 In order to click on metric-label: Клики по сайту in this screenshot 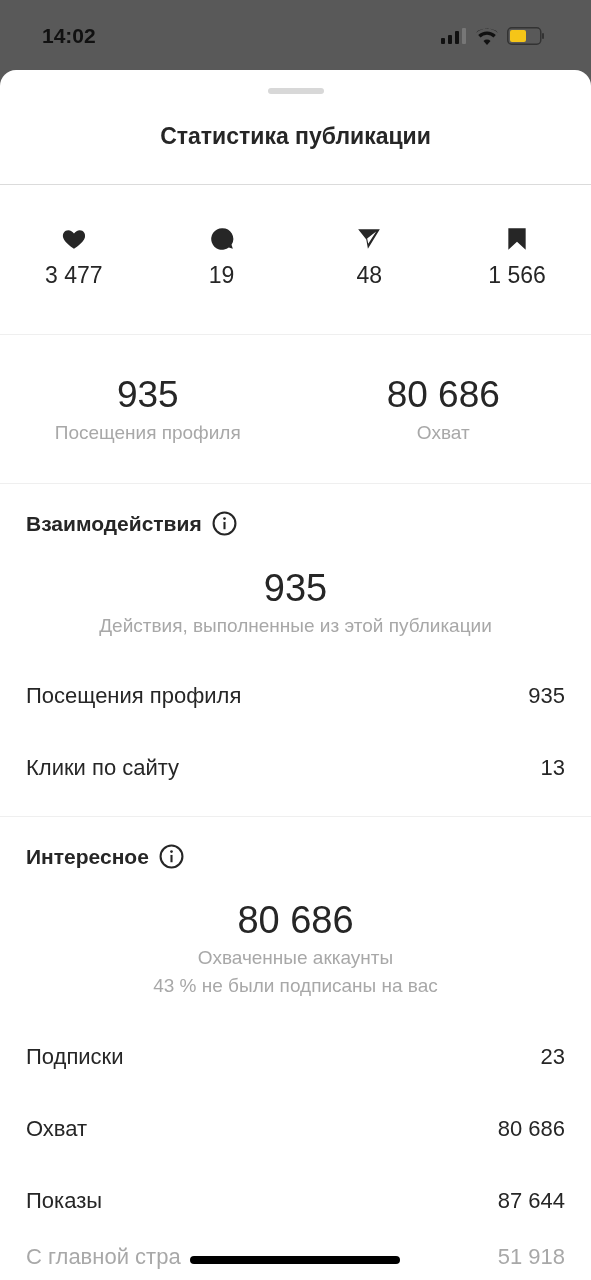, I will do `click(103, 768)`.